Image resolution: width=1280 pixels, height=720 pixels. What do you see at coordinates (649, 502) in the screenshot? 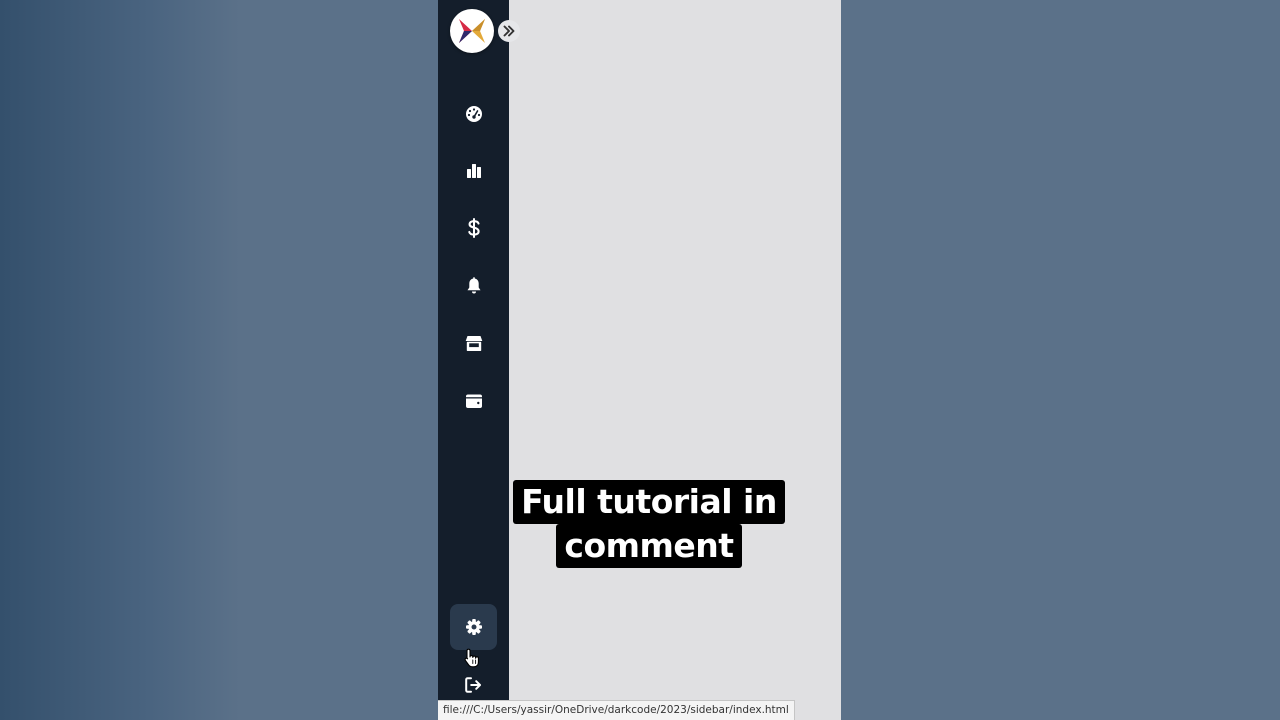
I see `caption-line-1: Full tutorial in` at bounding box center [649, 502].